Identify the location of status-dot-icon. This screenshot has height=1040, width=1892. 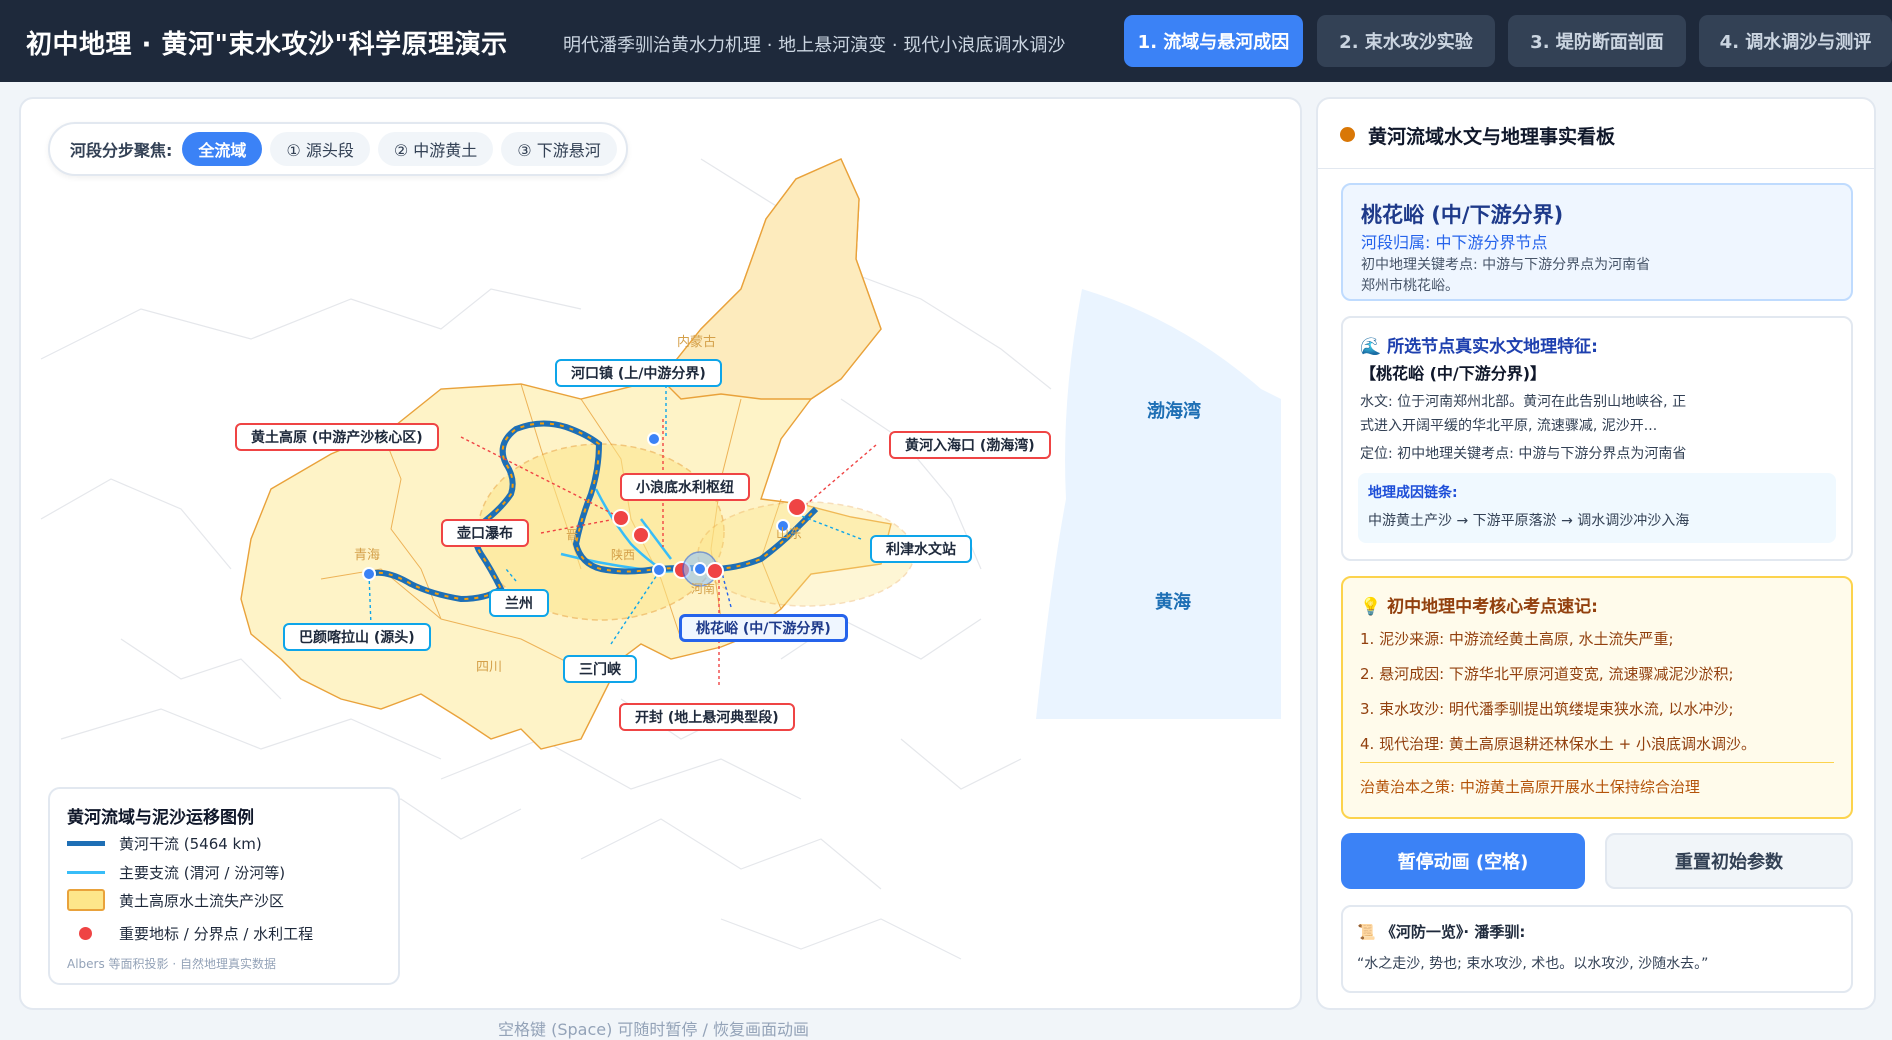
(1347, 134).